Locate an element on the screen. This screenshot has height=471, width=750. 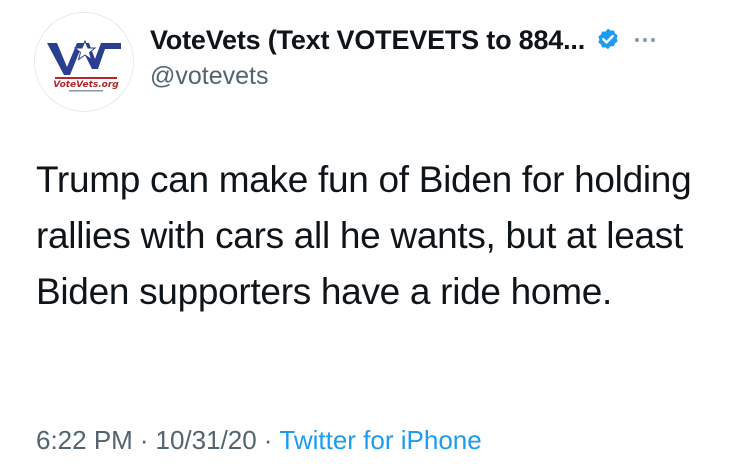
account-handle: @votevets is located at coordinates (440, 76).